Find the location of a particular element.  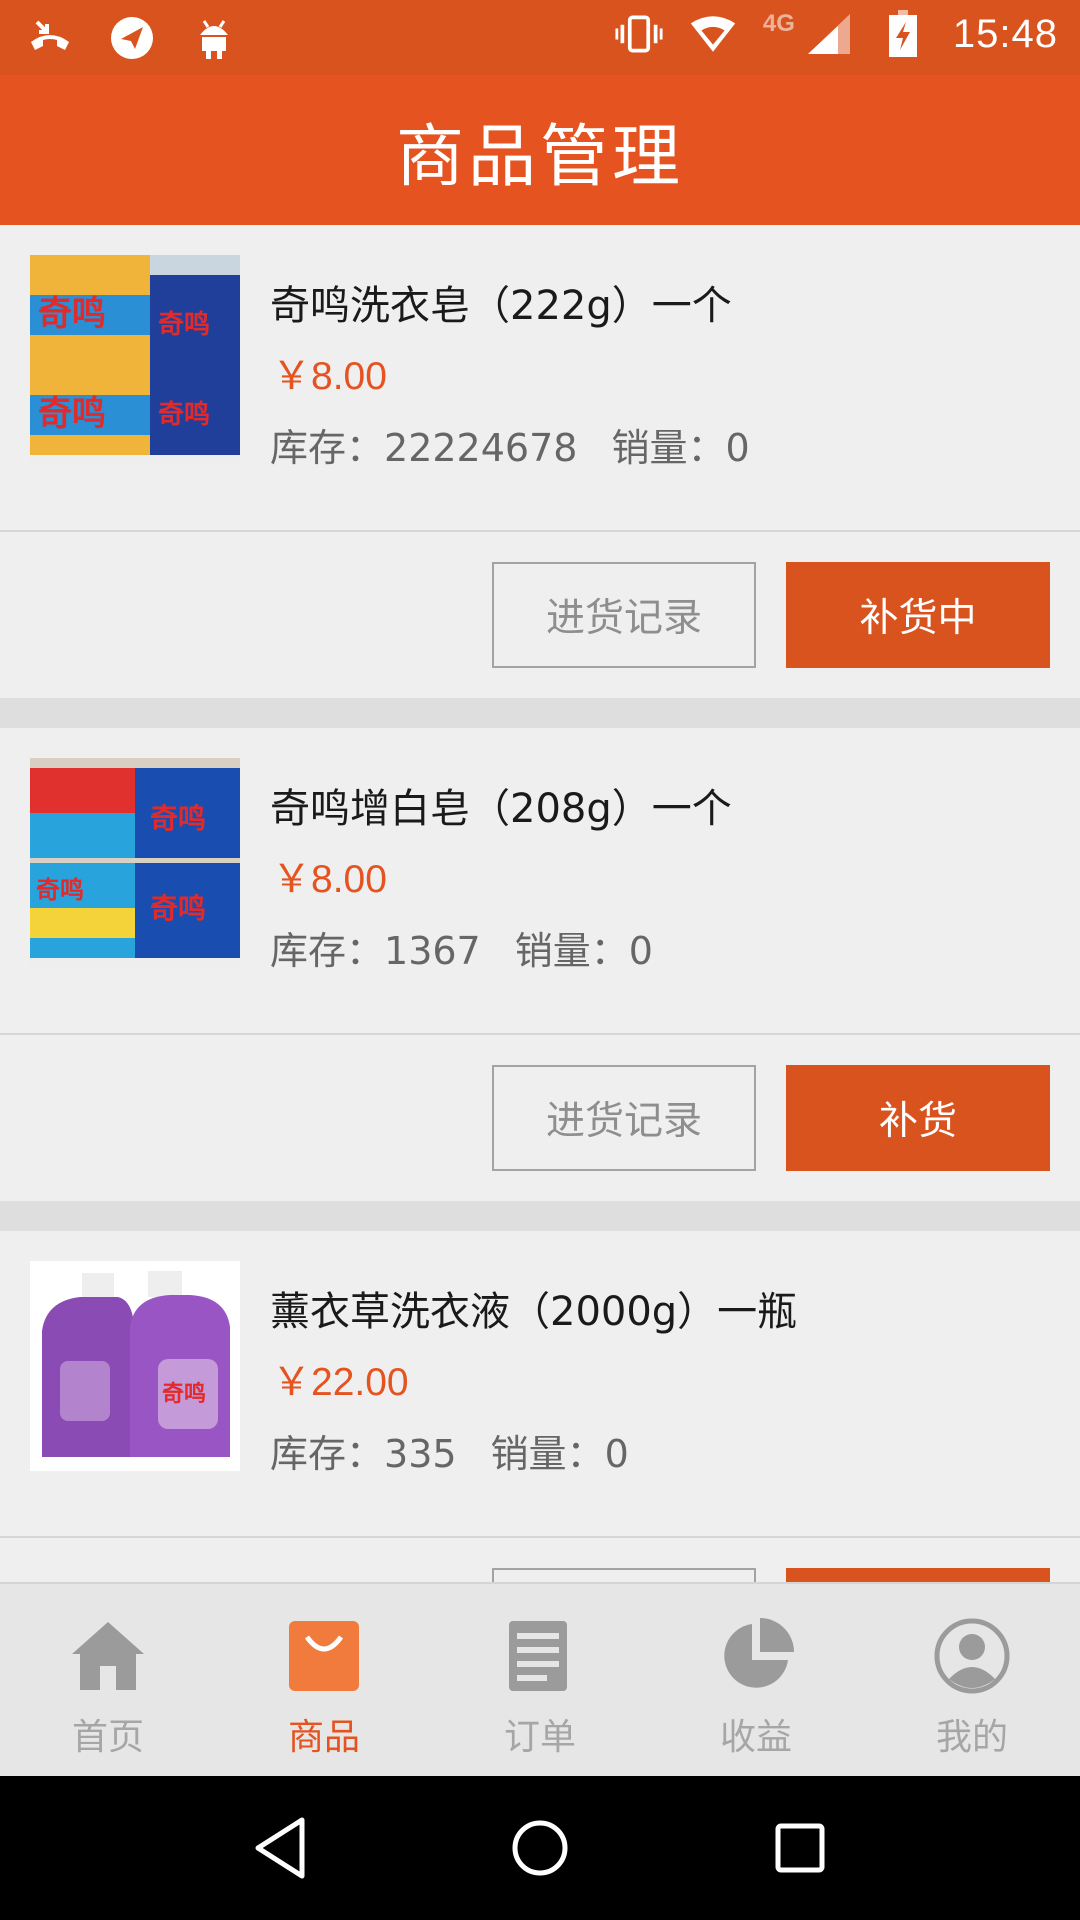

product-actions: 进货记录 补货中 is located at coordinates (540, 615).